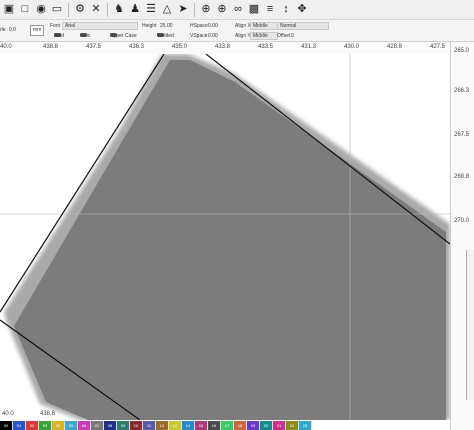  I want to click on bottom-ruler-label: 438.8, so click(48, 414).